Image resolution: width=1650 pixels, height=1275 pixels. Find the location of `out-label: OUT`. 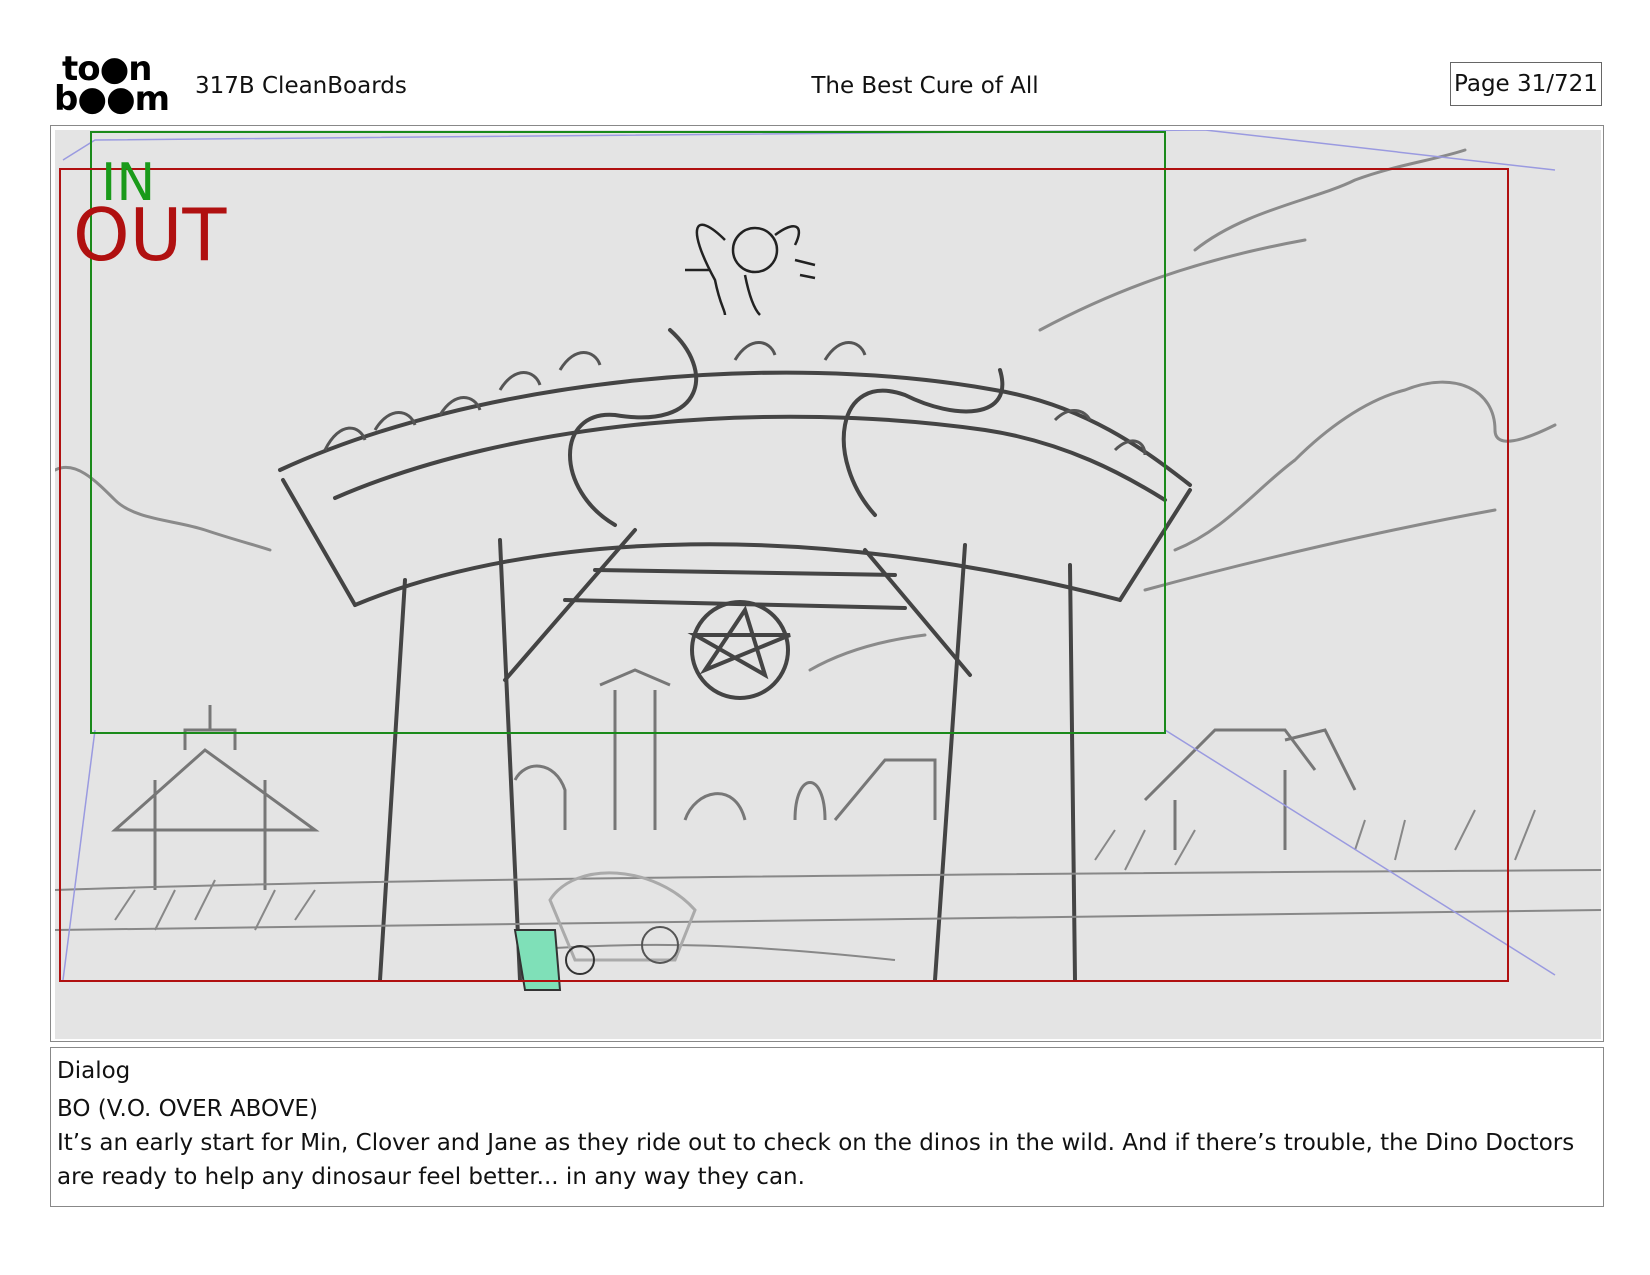

out-label: OUT is located at coordinates (150, 235).